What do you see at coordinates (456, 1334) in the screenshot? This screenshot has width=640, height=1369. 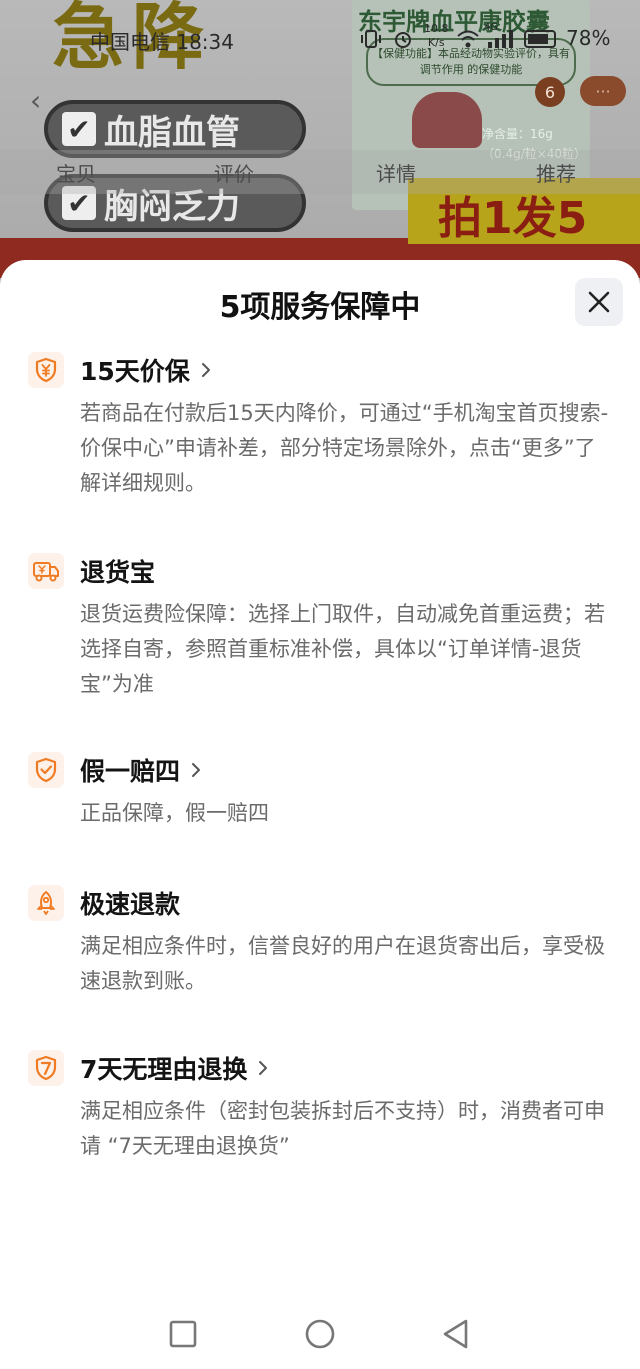 I see `back-button` at bounding box center [456, 1334].